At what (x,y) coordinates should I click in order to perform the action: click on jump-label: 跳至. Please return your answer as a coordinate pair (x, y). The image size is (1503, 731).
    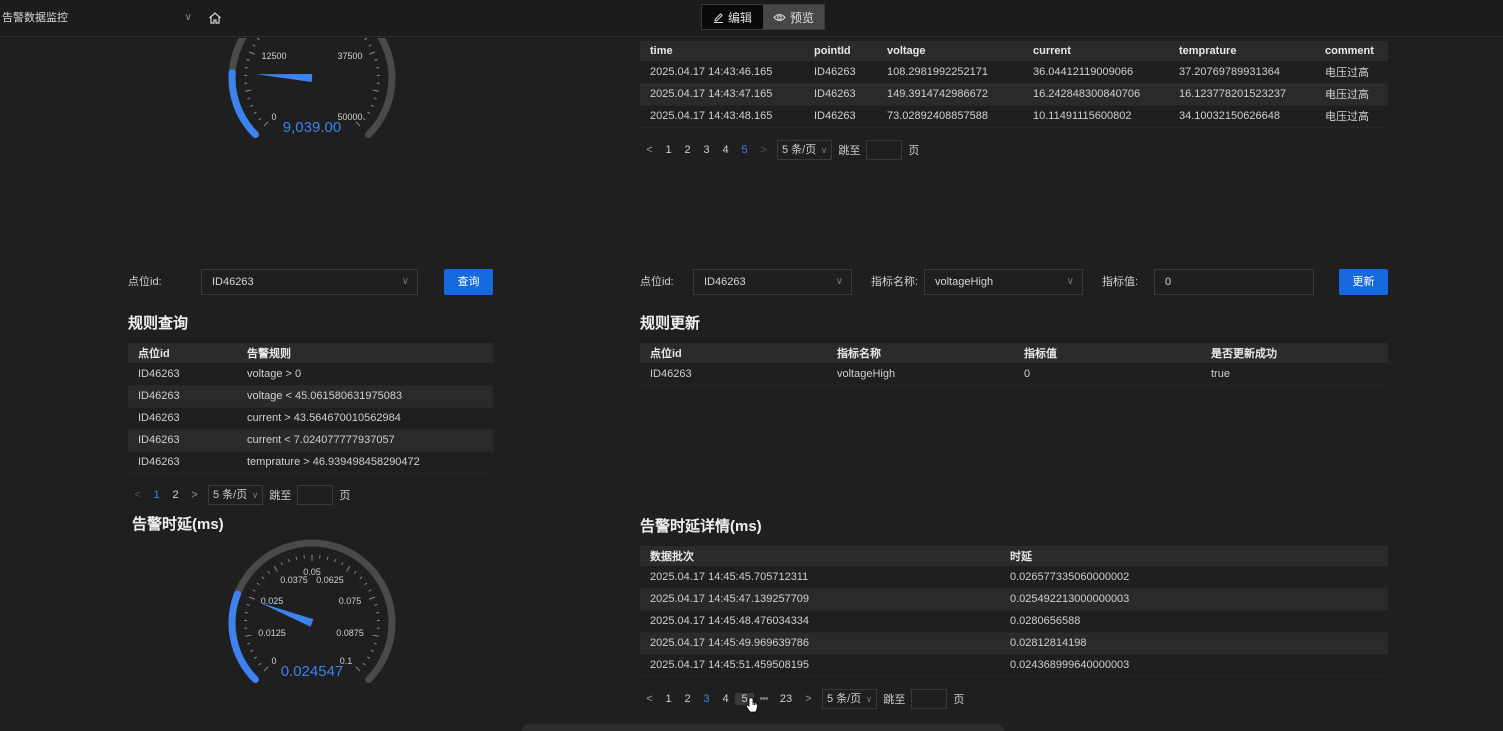
    Looking at the image, I should click on (280, 496).